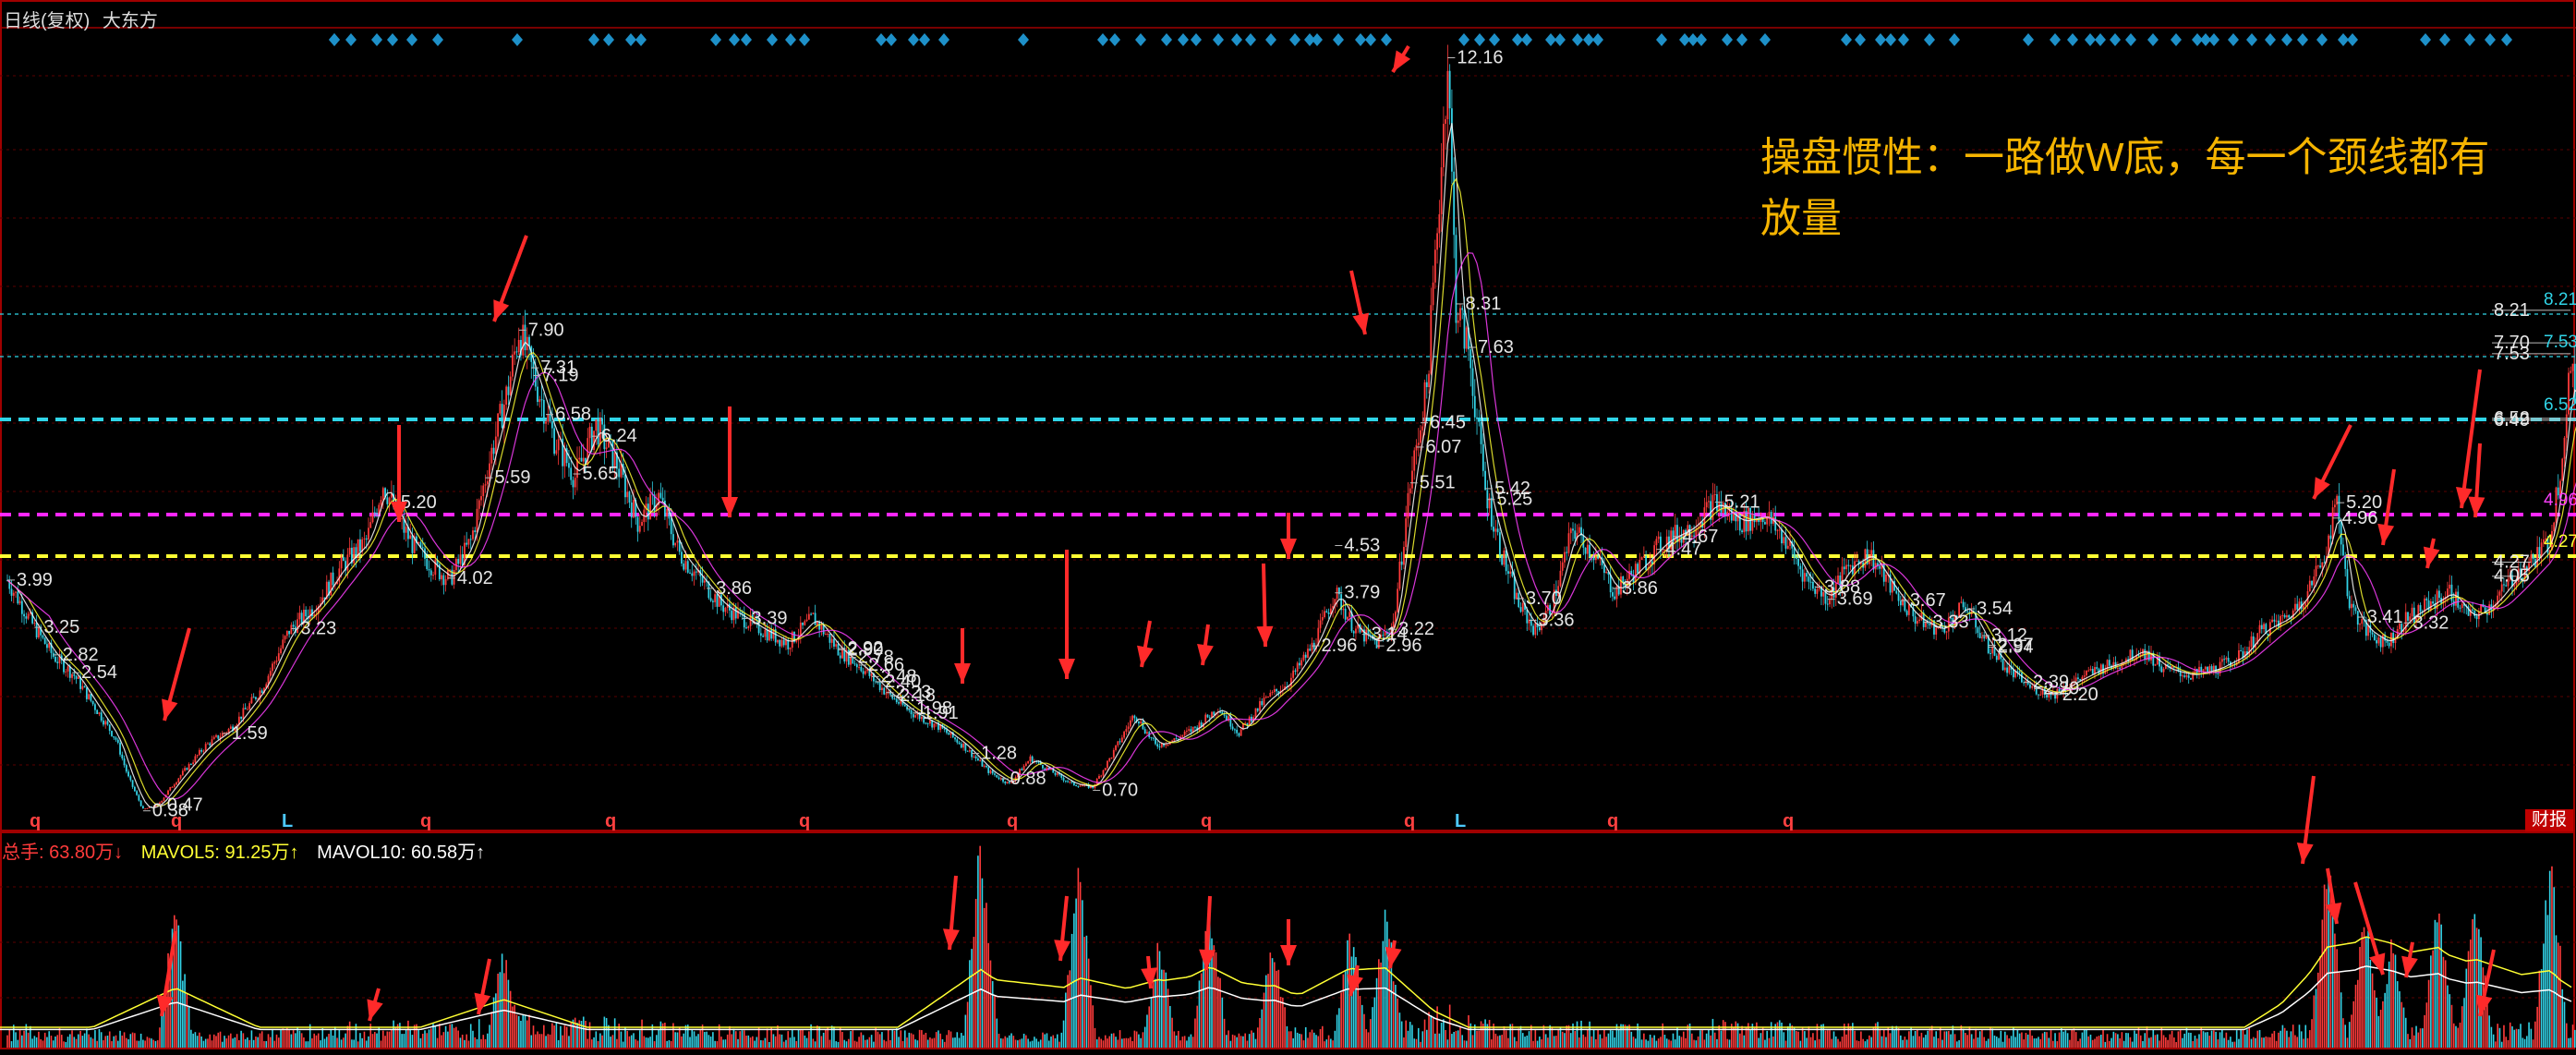 The height and width of the screenshot is (1055, 2576). What do you see at coordinates (1640, 588) in the screenshot?
I see `price-label: 3.86` at bounding box center [1640, 588].